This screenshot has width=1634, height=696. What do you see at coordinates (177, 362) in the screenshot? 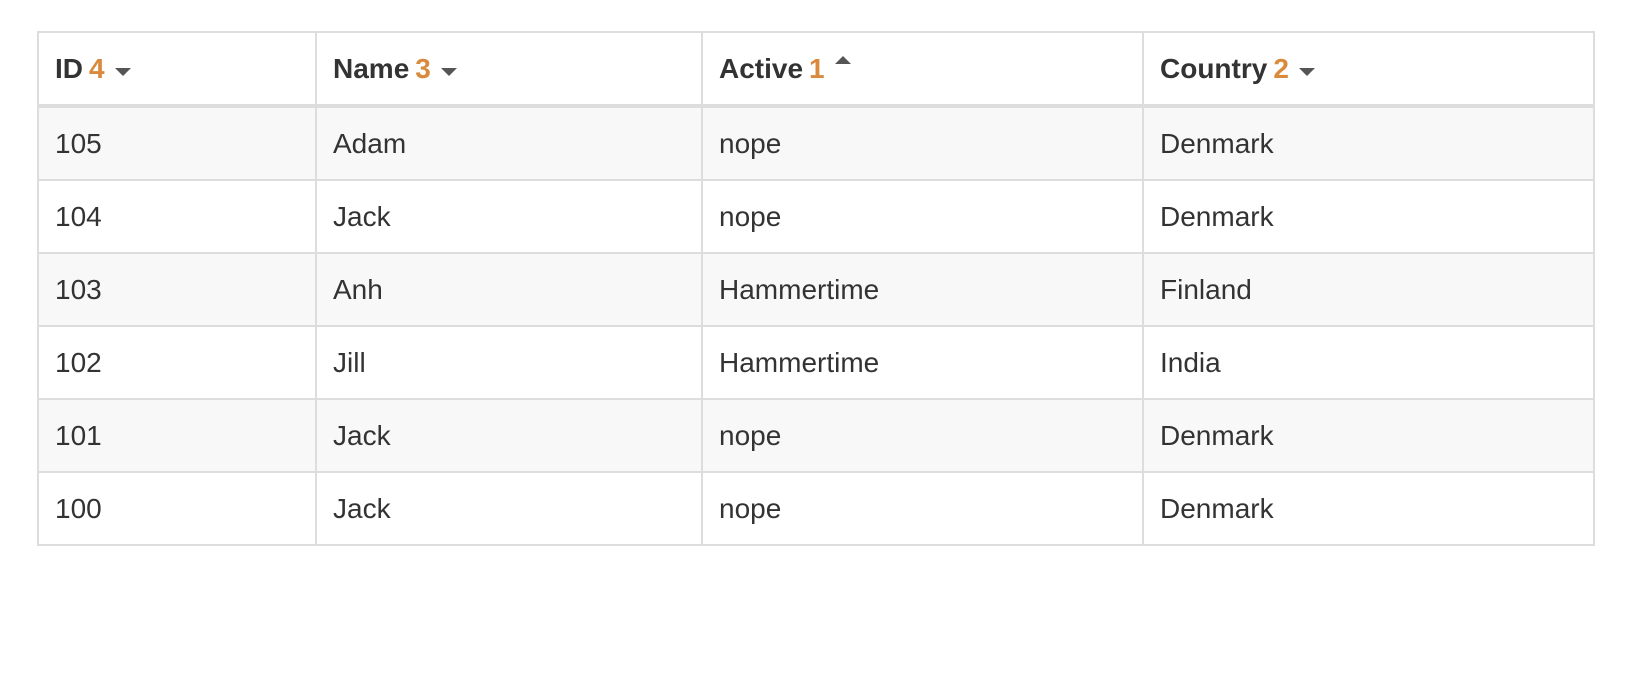
I see `cell-id: 102` at bounding box center [177, 362].